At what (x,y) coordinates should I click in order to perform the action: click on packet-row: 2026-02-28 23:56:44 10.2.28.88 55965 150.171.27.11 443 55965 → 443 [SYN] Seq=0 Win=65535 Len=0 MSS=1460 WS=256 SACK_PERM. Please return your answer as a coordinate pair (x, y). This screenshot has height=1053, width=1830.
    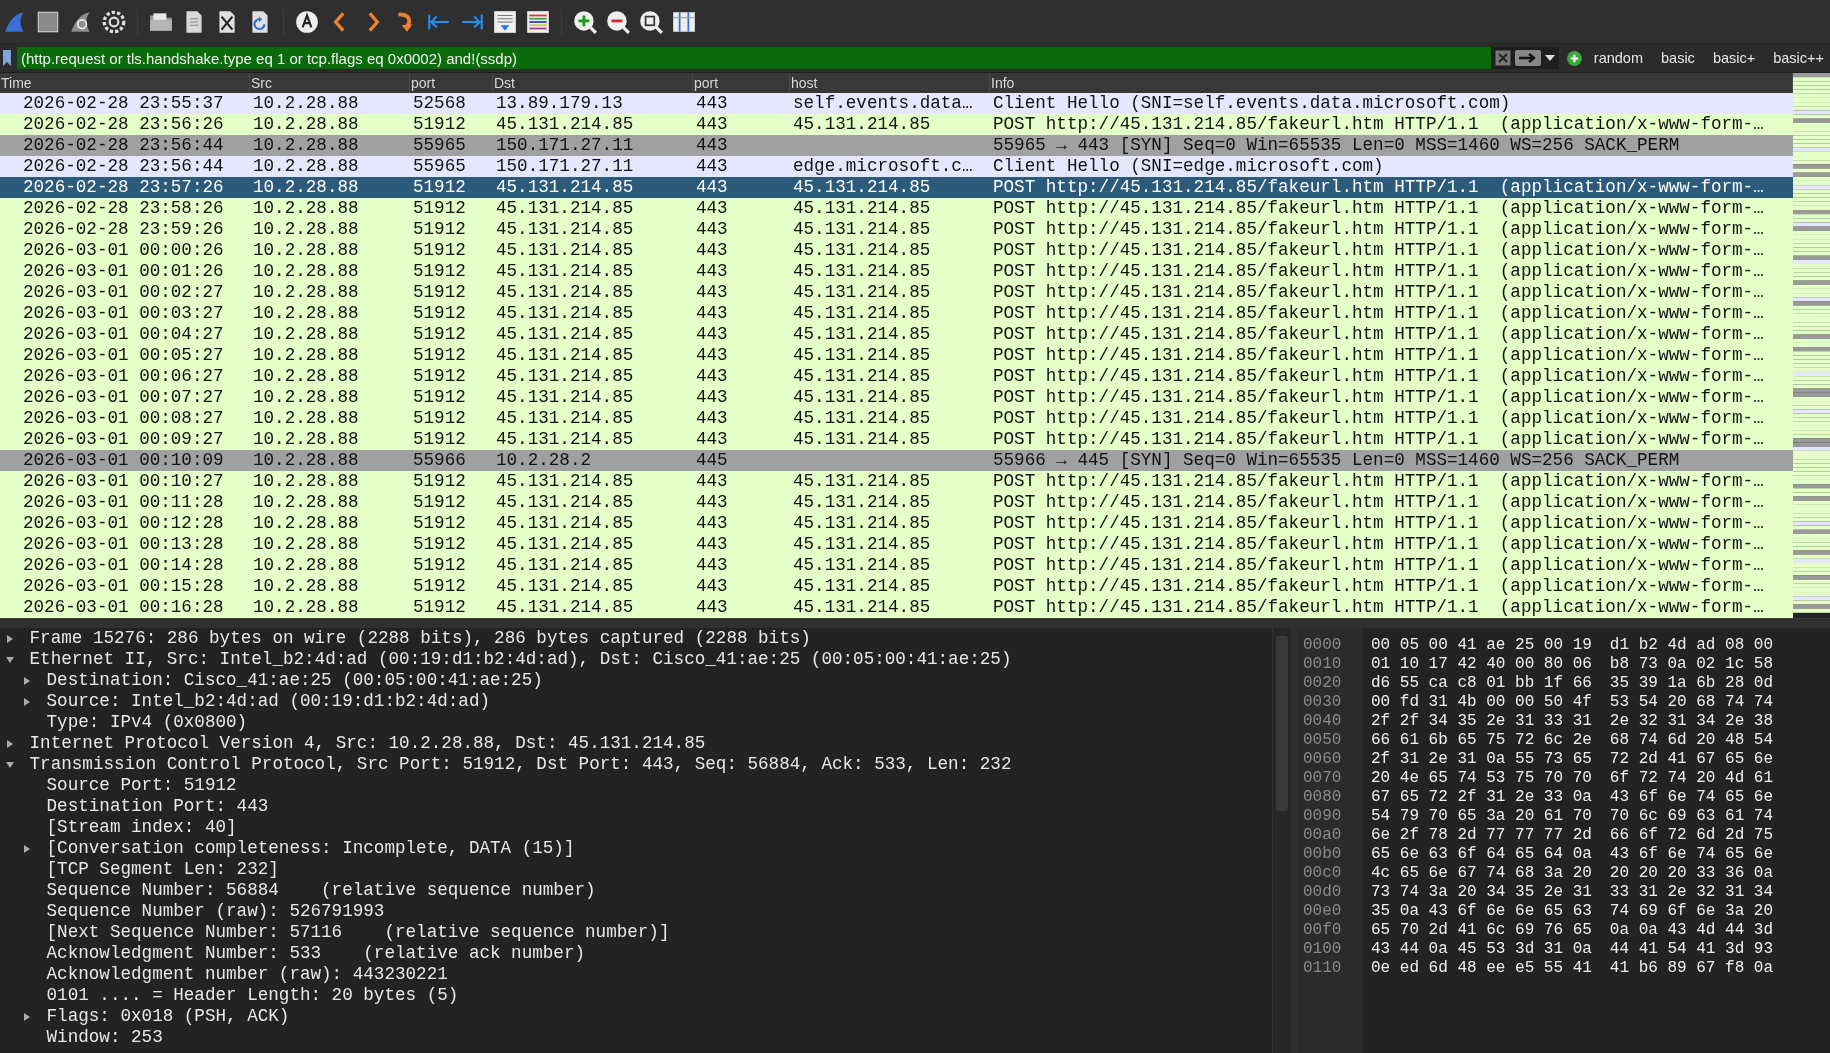
    Looking at the image, I should click on (896, 145).